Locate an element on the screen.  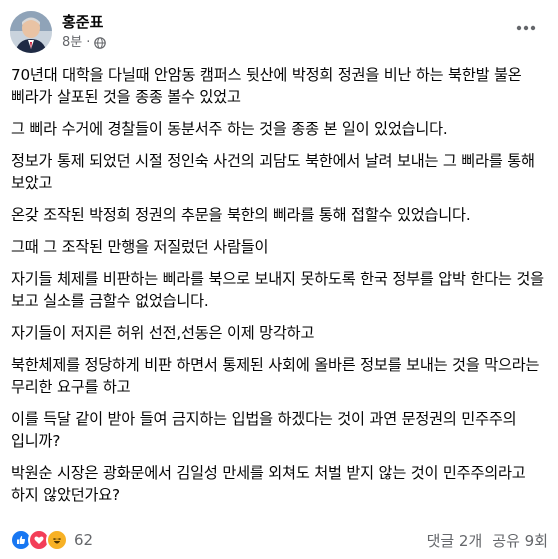
post-meta: 홍준표 8분 · is located at coordinates (84, 32).